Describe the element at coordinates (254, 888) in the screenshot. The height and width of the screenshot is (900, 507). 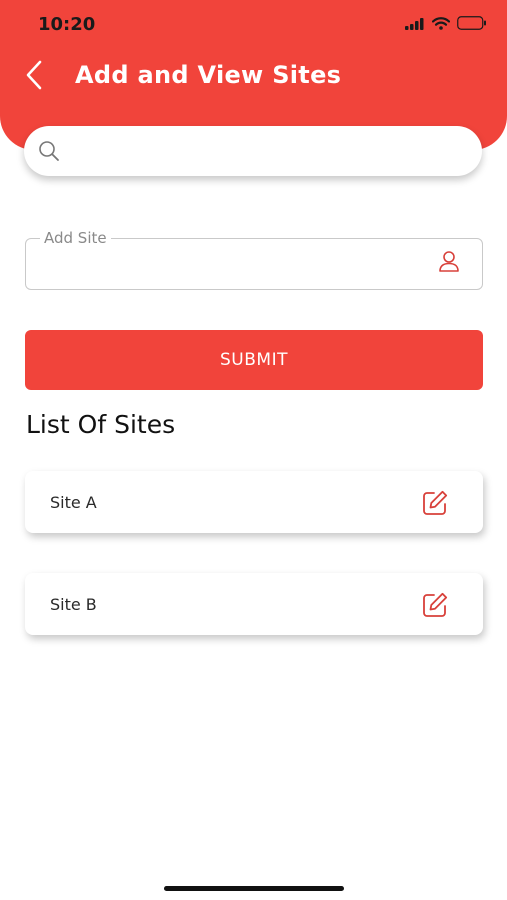
I see `home-indicator` at that location.